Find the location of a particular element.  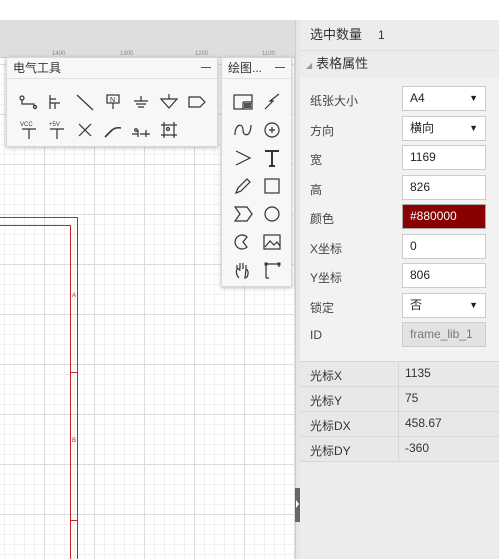

selection-count-row: 选中数量 1 is located at coordinates (399, 35).